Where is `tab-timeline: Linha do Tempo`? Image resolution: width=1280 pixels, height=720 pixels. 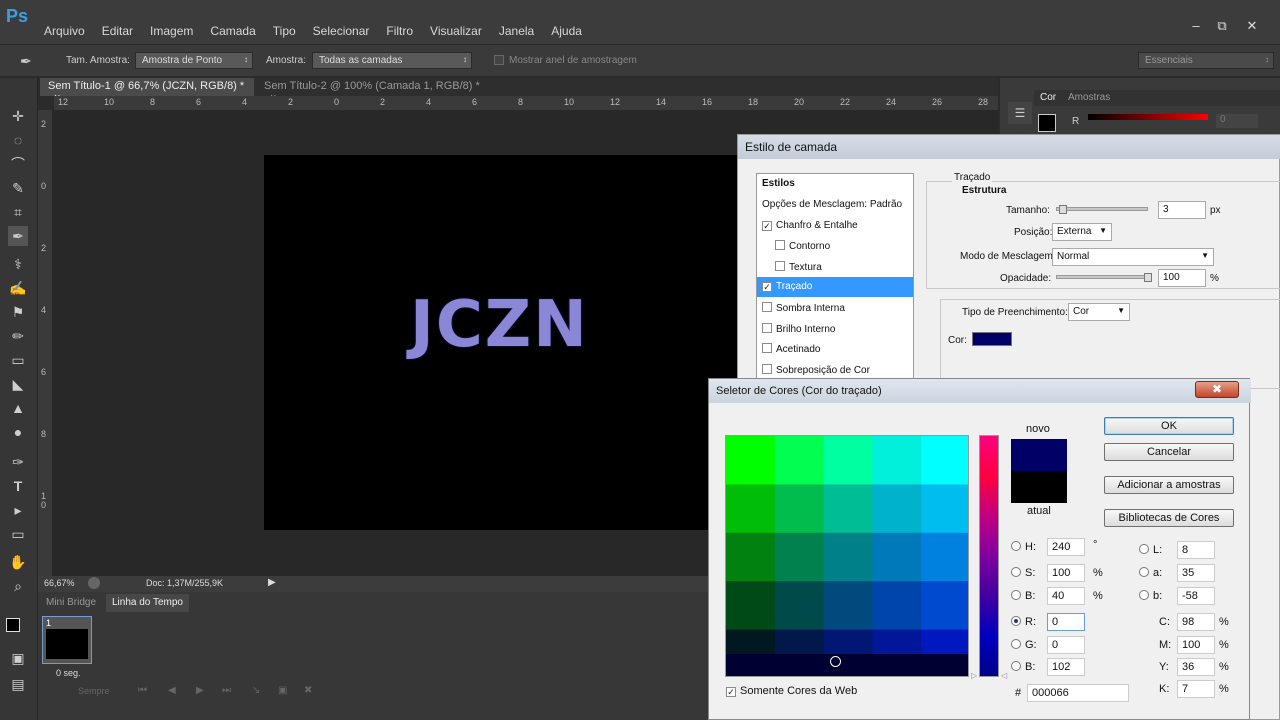 tab-timeline: Linha do Tempo is located at coordinates (147, 603).